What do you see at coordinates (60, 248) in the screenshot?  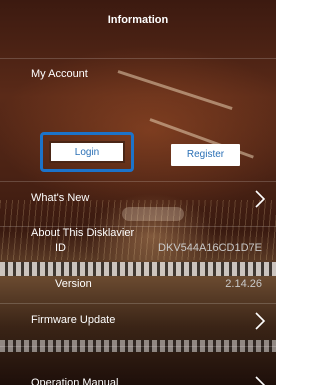 I see `id-label: ID` at bounding box center [60, 248].